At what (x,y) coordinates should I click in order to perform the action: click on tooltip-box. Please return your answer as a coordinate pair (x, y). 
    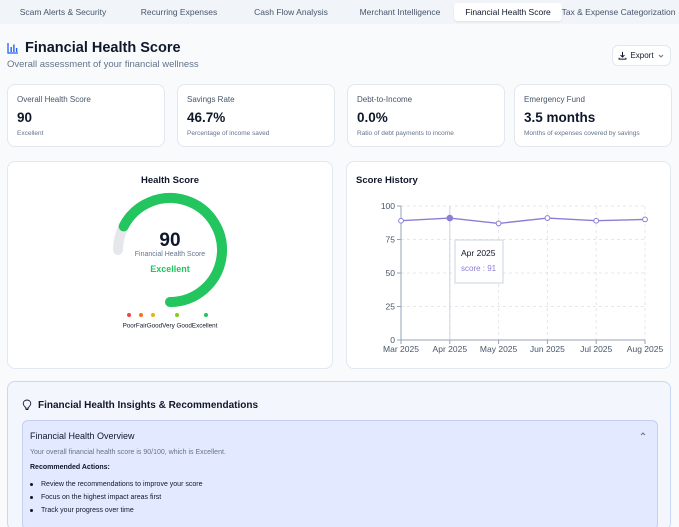
    Looking at the image, I should click on (479, 261).